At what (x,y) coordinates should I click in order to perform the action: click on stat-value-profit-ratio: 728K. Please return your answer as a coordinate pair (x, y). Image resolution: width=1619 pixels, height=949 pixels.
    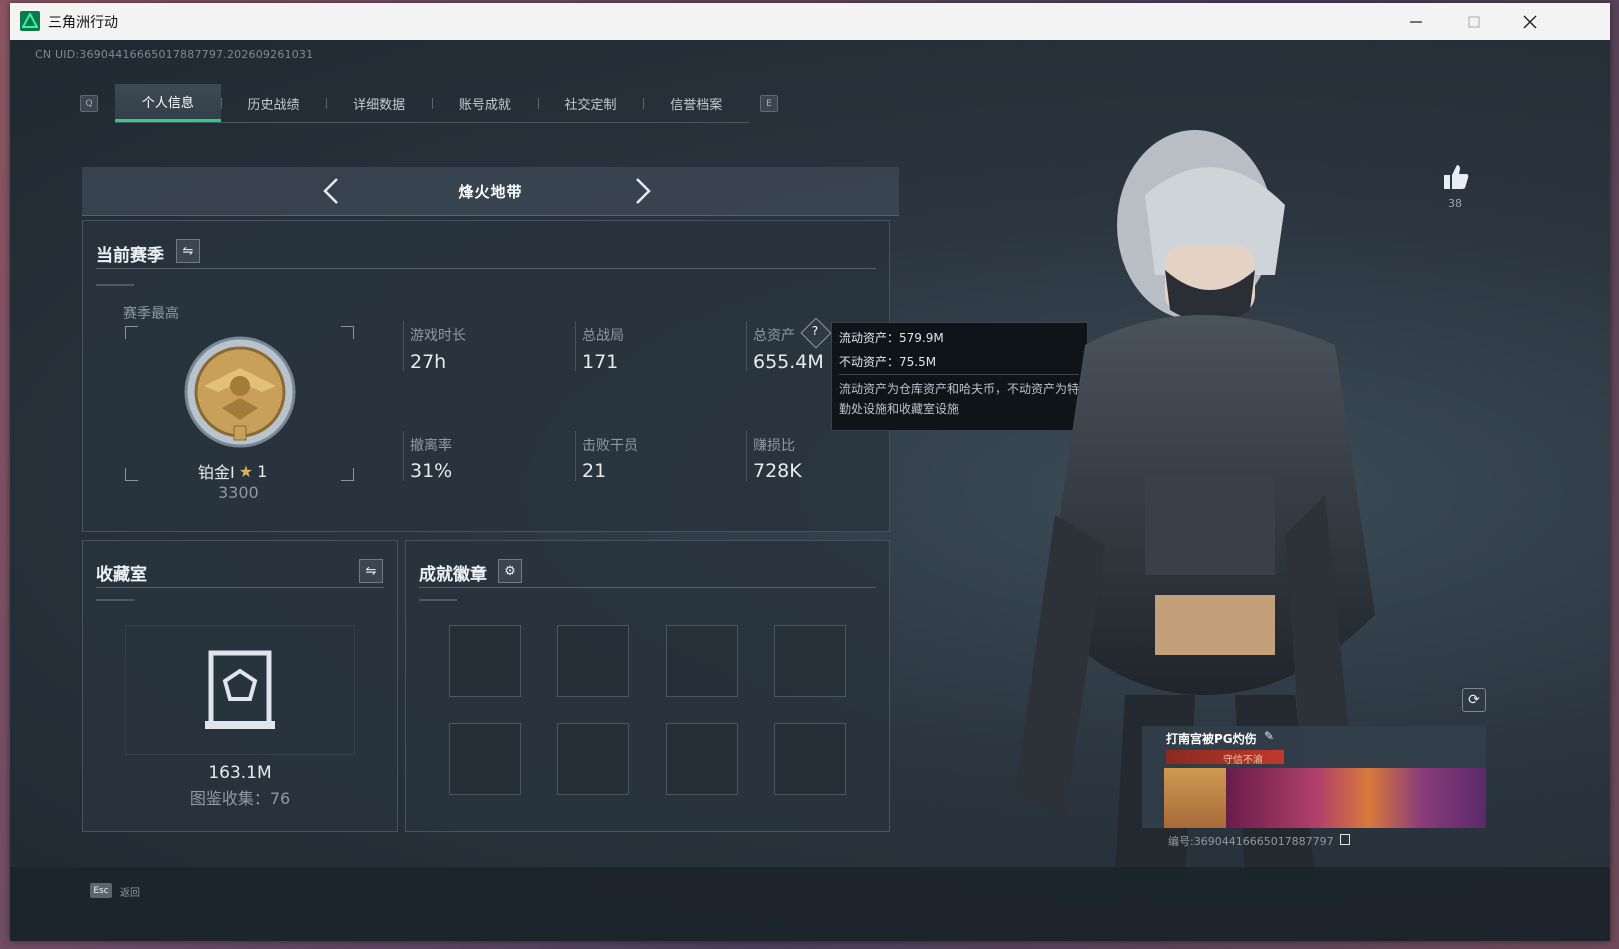
    Looking at the image, I should click on (777, 471).